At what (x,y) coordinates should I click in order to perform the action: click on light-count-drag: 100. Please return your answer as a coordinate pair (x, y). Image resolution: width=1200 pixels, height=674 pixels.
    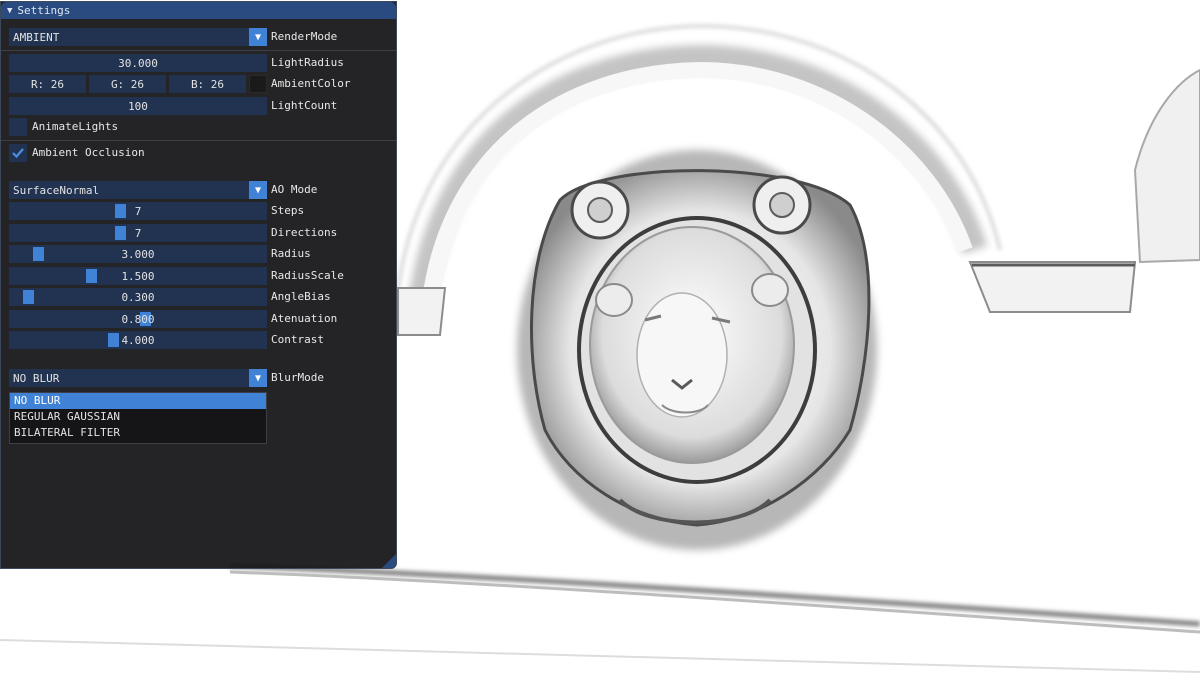
    Looking at the image, I should click on (138, 106).